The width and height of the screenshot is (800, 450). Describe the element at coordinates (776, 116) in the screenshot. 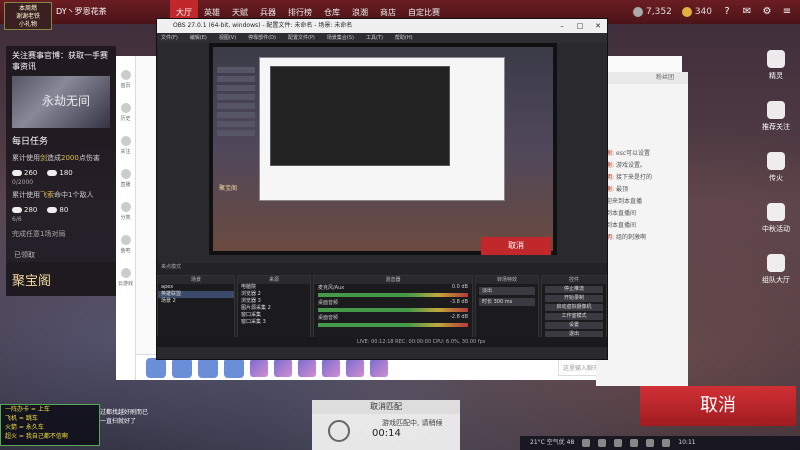

I see `recommend-button: 推荐关注` at that location.